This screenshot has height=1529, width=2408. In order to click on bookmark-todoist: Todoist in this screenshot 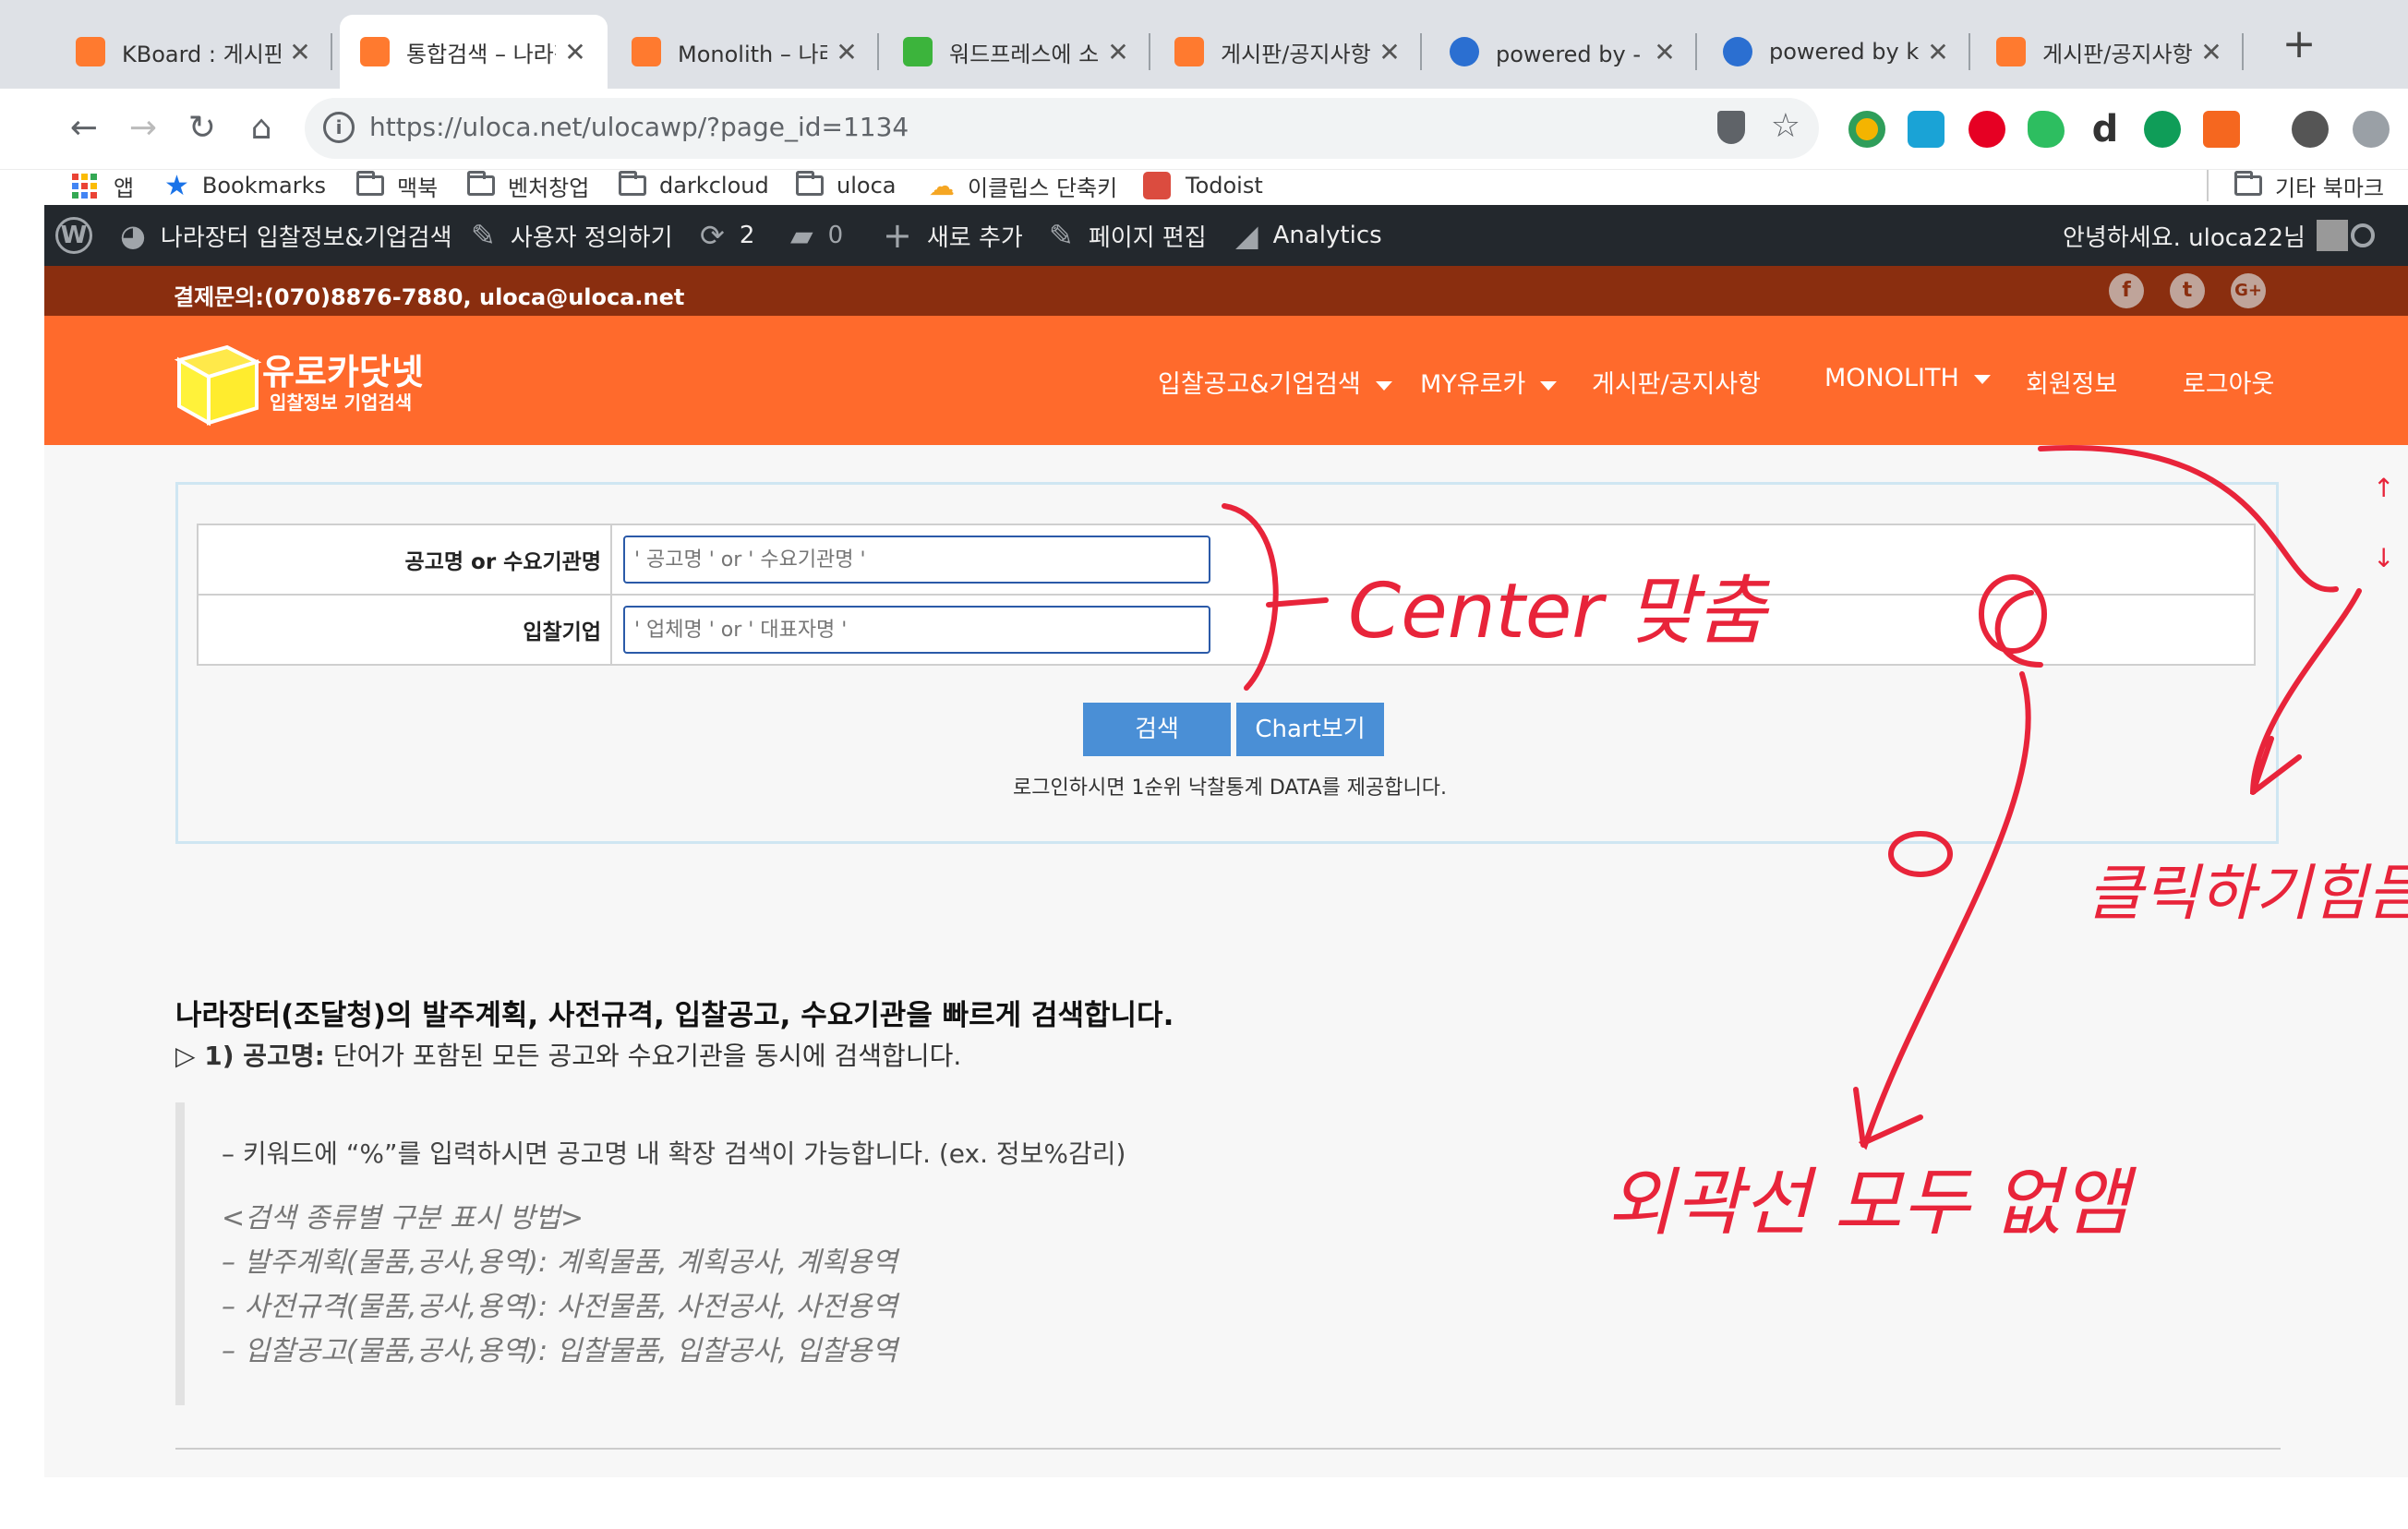, I will do `click(1203, 186)`.